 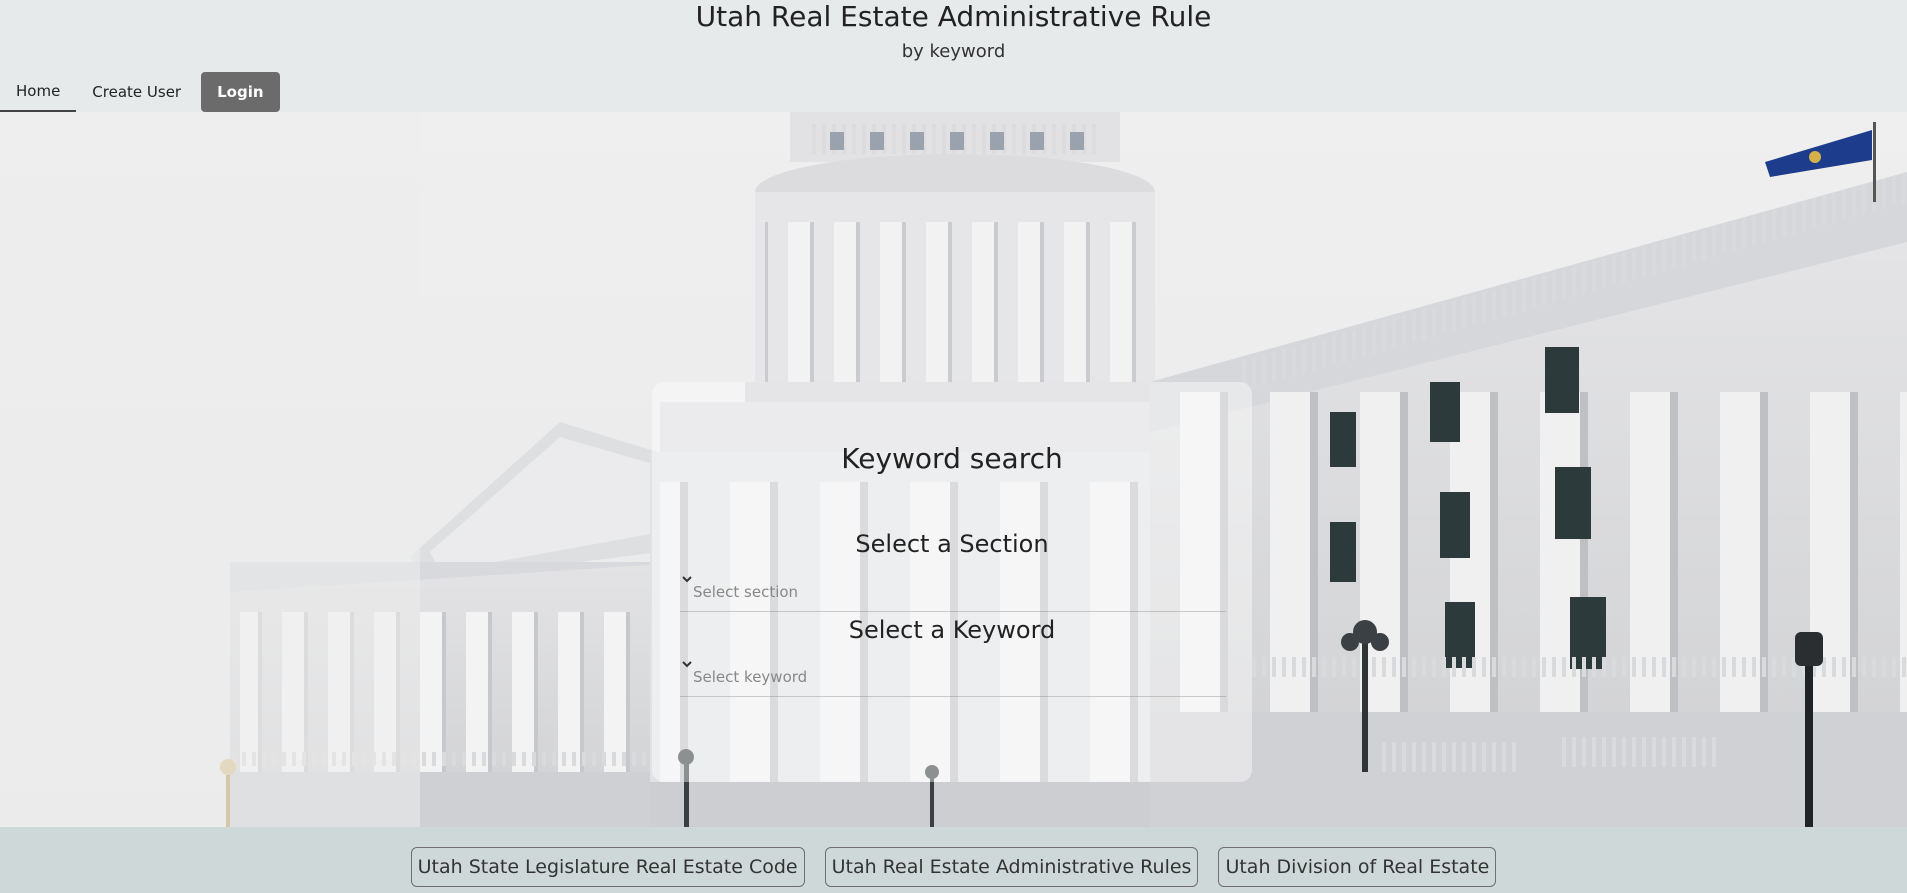 I want to click on keyword-label: Select a Keyword, so click(x=952, y=630).